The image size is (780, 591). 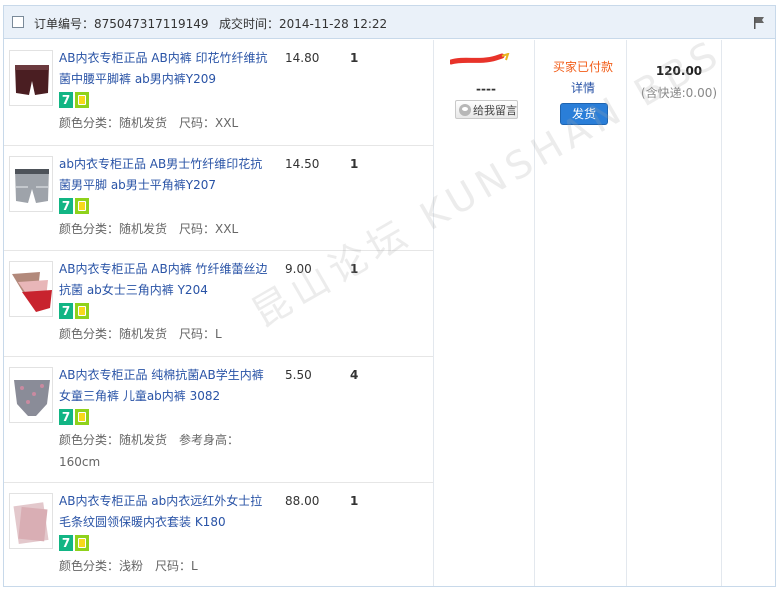 What do you see at coordinates (302, 501) in the screenshot?
I see `unit-price: 88.00` at bounding box center [302, 501].